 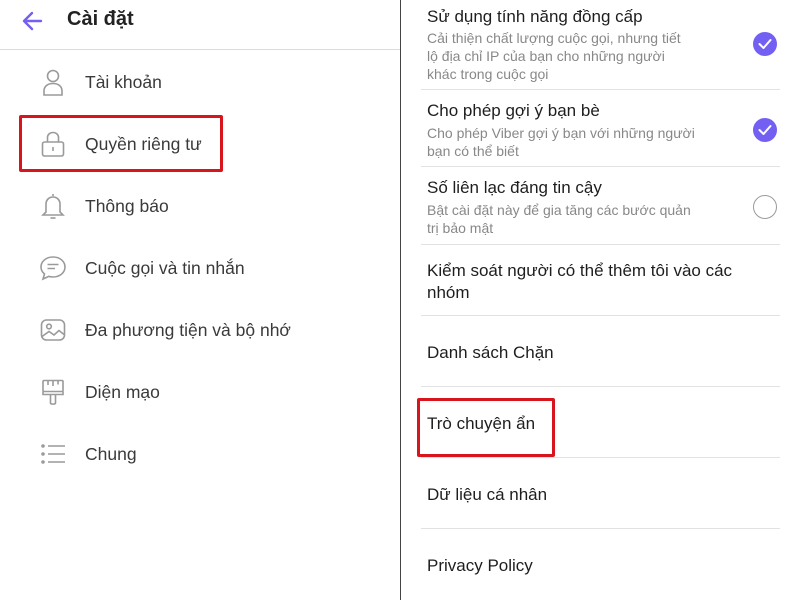 I want to click on link-title: Kiểm soát người có thể thêm tôi vào các, so click(x=580, y=270).